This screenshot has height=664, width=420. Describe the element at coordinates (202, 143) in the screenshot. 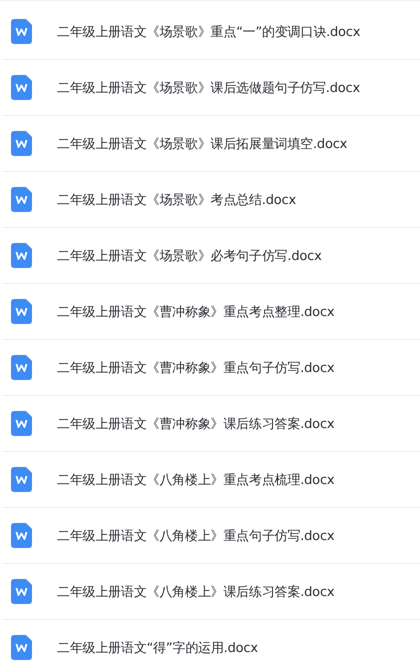

I see `file-name: 二年级上册语文《场景歌》课后拓展量词填空.docx` at that location.